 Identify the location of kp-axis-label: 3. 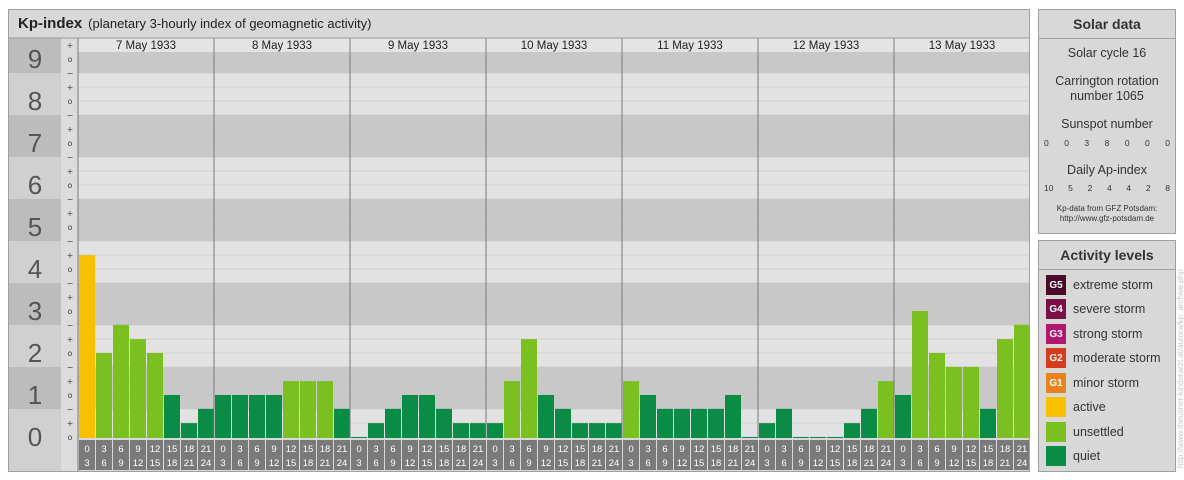
(35, 311).